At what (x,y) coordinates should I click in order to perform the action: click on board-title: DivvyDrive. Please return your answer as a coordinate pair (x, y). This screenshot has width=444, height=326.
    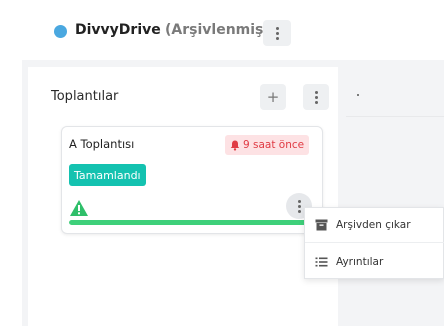
    Looking at the image, I should click on (118, 30).